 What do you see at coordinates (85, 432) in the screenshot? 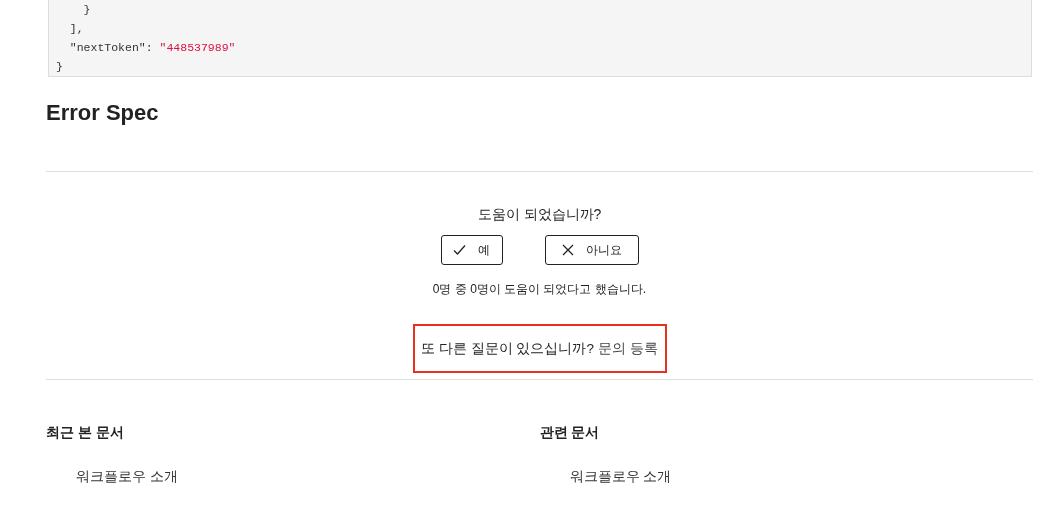
I see `column-heading: 최근 본 문서` at bounding box center [85, 432].